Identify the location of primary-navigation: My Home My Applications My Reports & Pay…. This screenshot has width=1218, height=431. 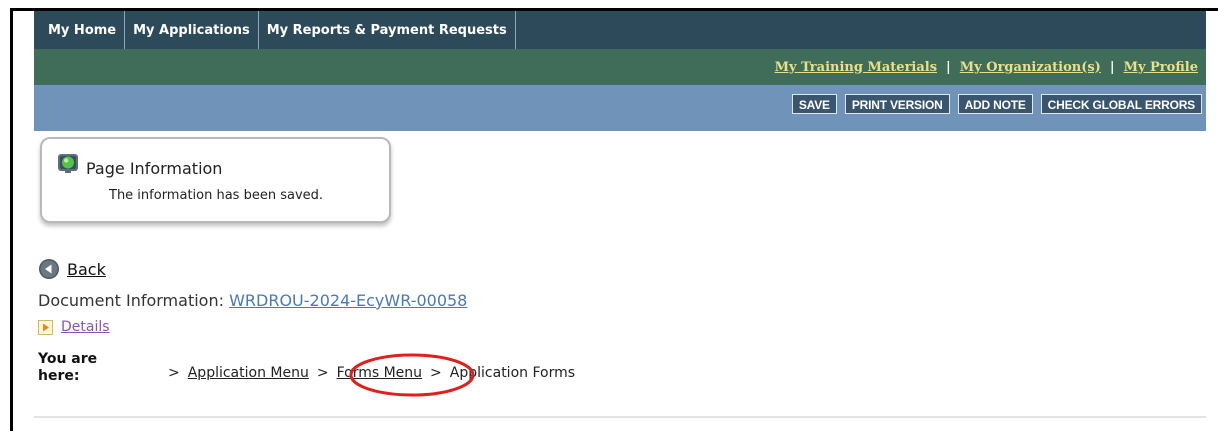
(620, 30).